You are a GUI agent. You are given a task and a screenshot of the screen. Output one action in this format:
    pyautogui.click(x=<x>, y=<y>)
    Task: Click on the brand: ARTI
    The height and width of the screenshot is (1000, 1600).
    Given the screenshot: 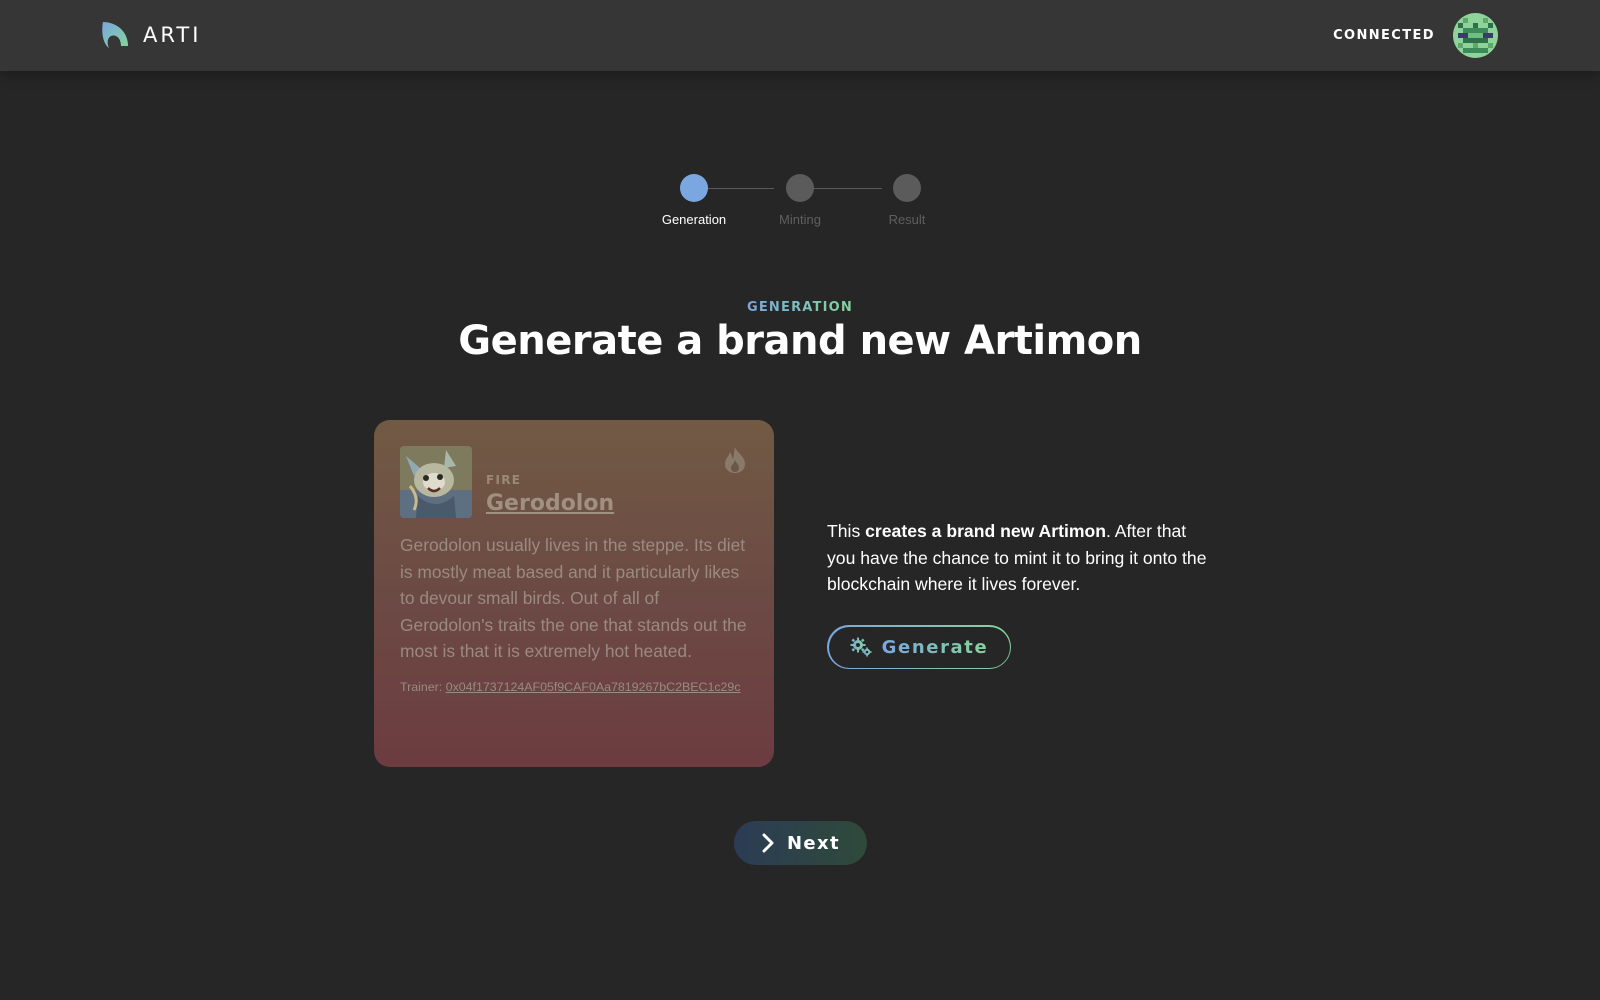 What is the action you would take?
    pyautogui.click(x=151, y=35)
    